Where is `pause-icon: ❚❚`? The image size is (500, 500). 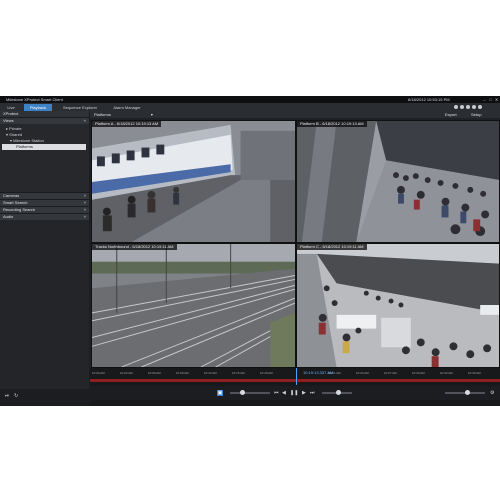
pause-icon: ❚❚ is located at coordinates (294, 393).